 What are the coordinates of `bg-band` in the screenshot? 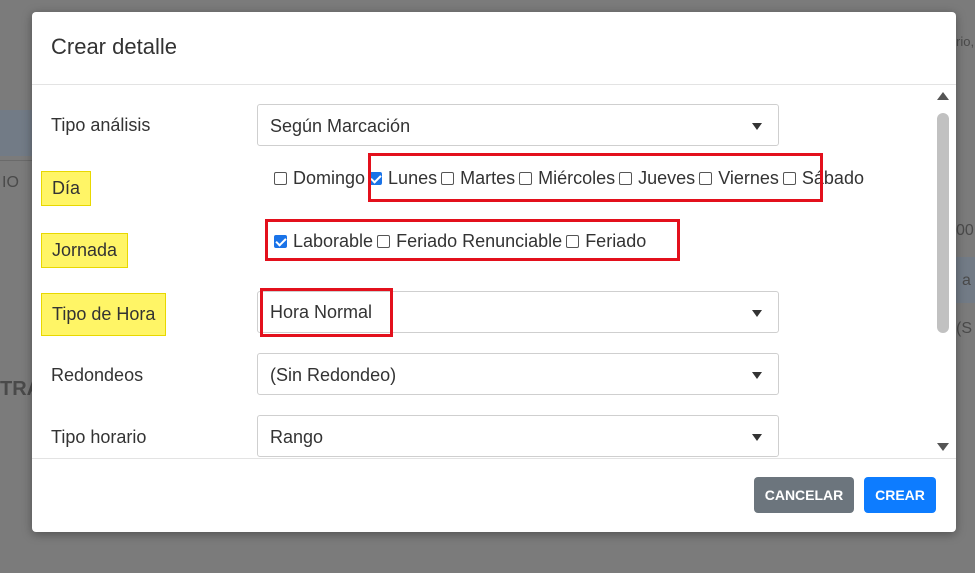 It's located at (16, 133).